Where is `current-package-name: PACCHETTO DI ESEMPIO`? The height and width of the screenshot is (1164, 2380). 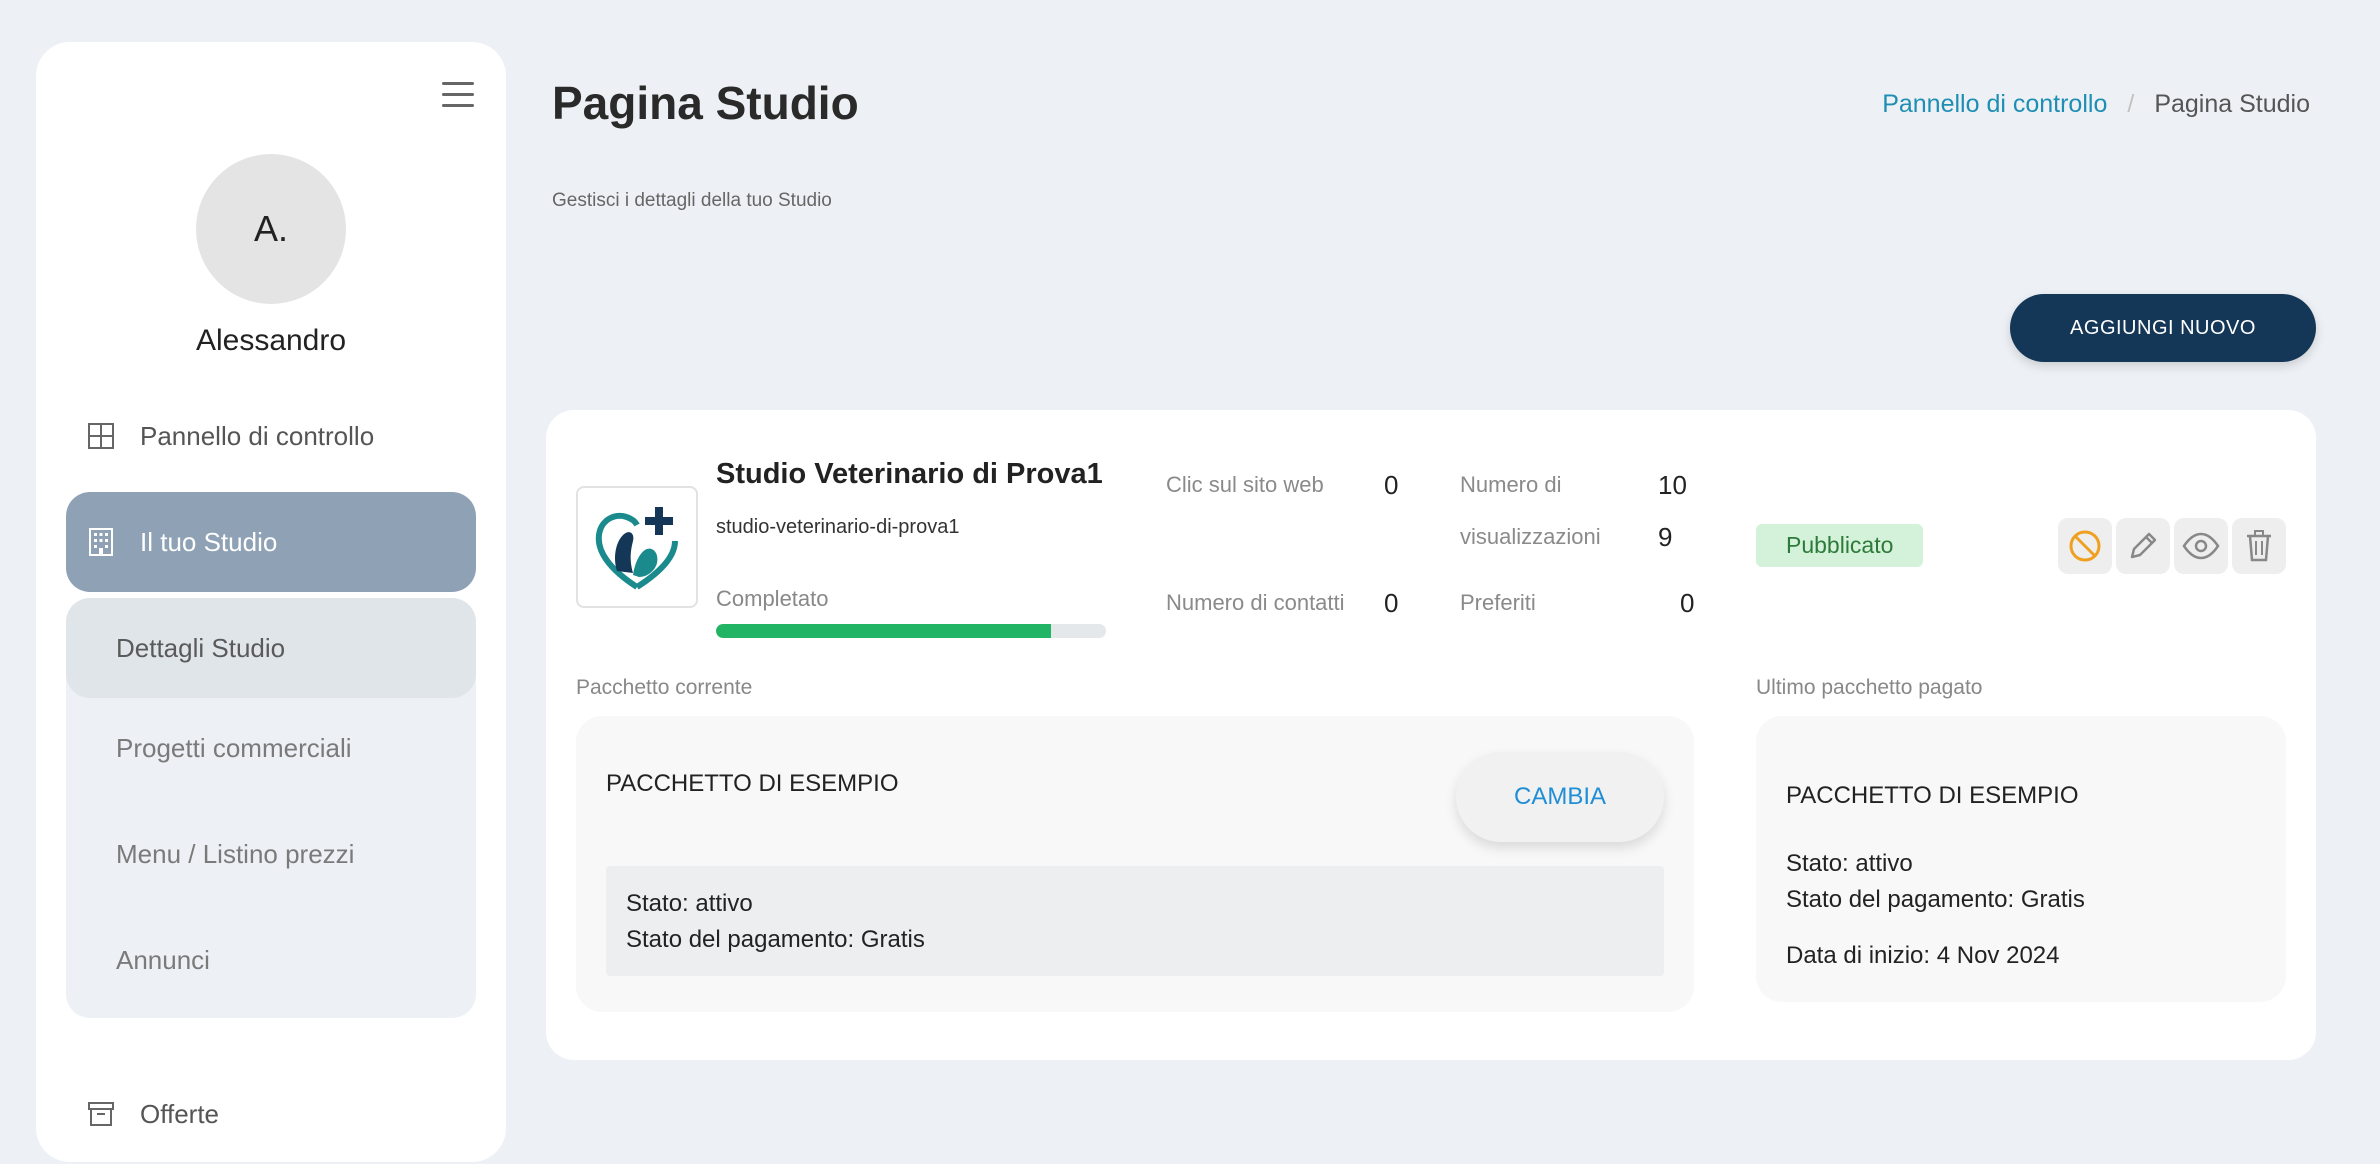
current-package-name: PACCHETTO DI ESEMPIO is located at coordinates (752, 783).